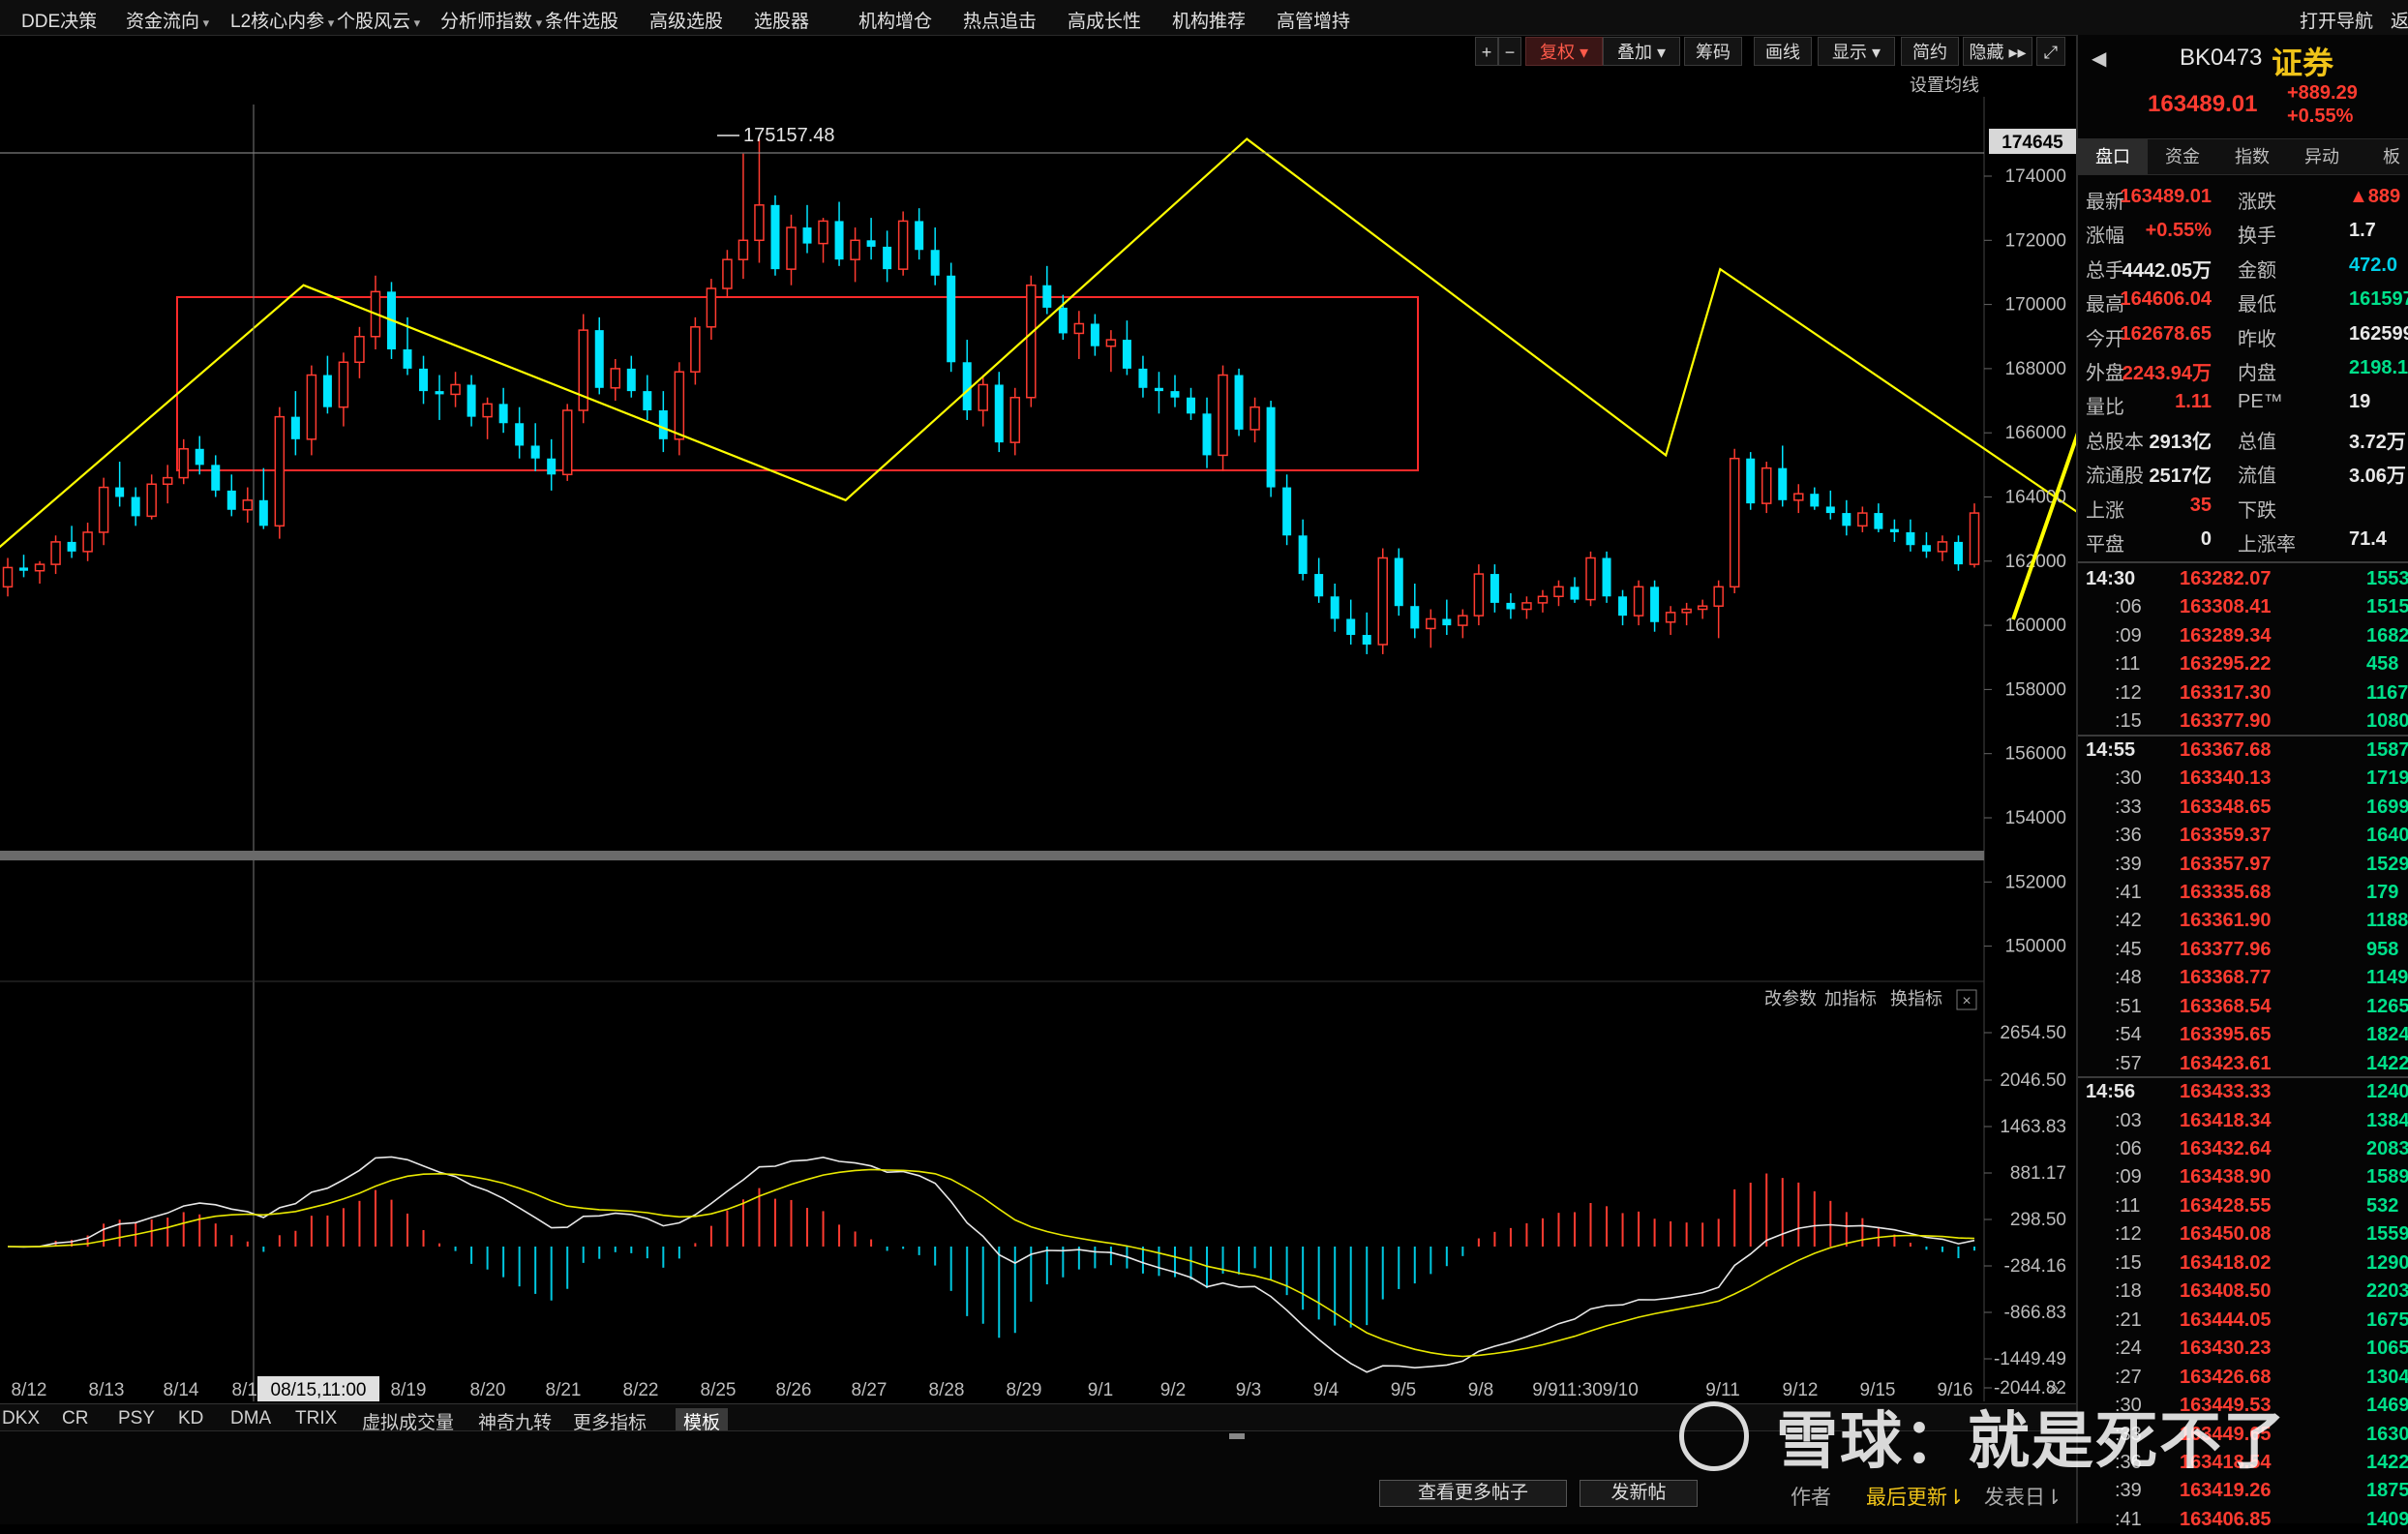 The image size is (2408, 1534). Describe the element at coordinates (2226, 1491) in the screenshot. I see `tick-price: 163419.26` at that location.